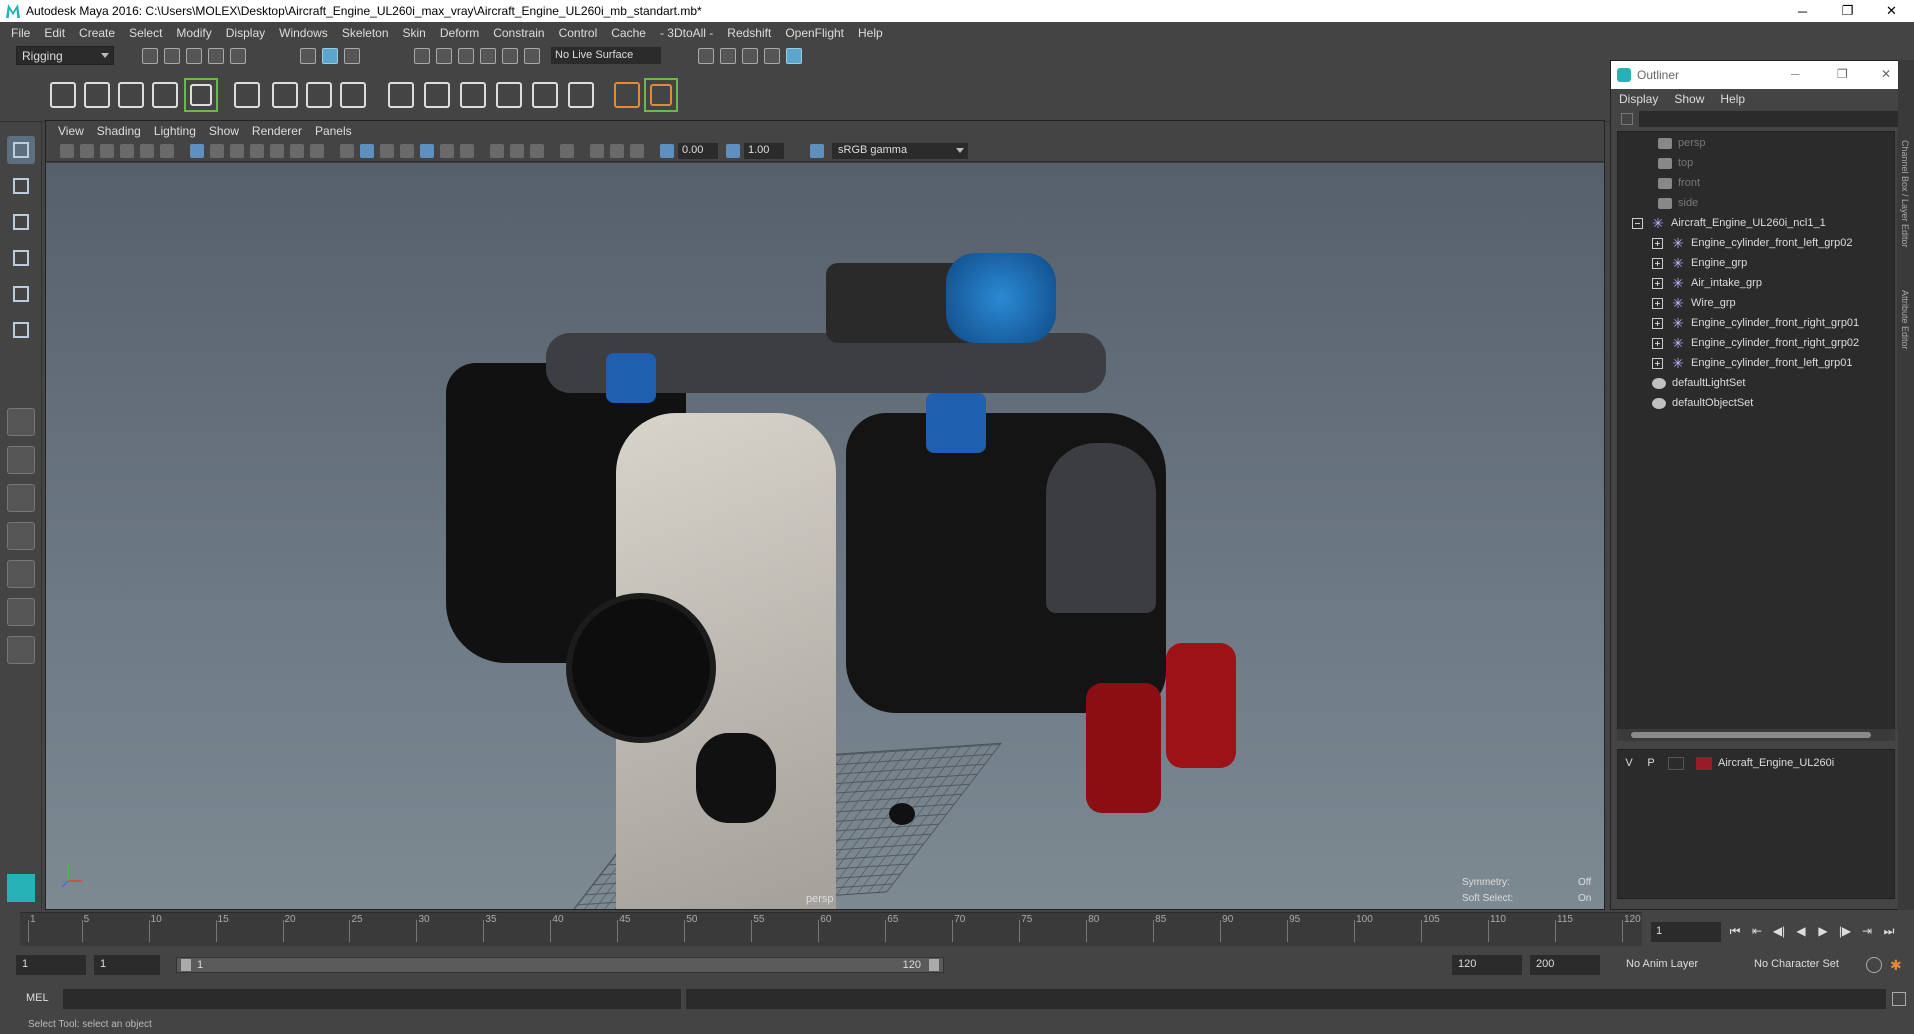 This screenshot has height=1034, width=1914. I want to click on animation-end-field: 200, so click(1565, 965).